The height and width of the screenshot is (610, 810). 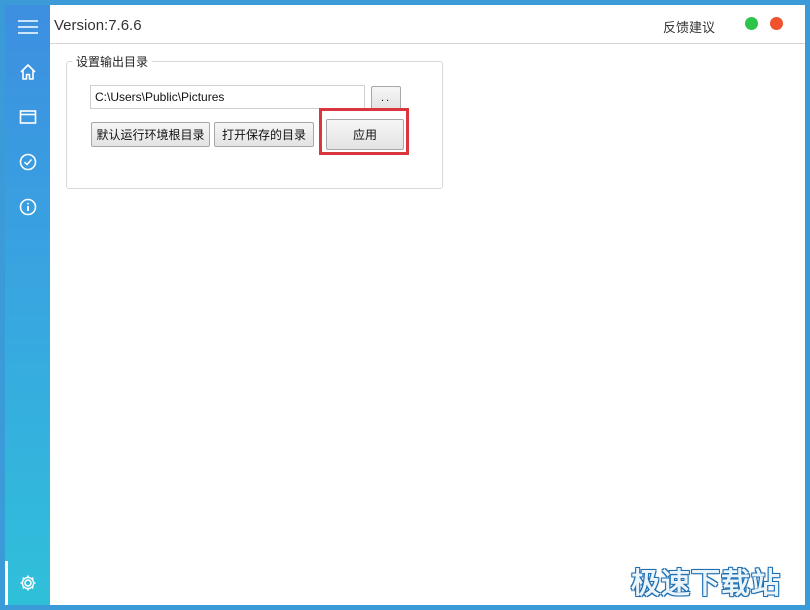 I want to click on gear-icon, so click(x=27, y=583).